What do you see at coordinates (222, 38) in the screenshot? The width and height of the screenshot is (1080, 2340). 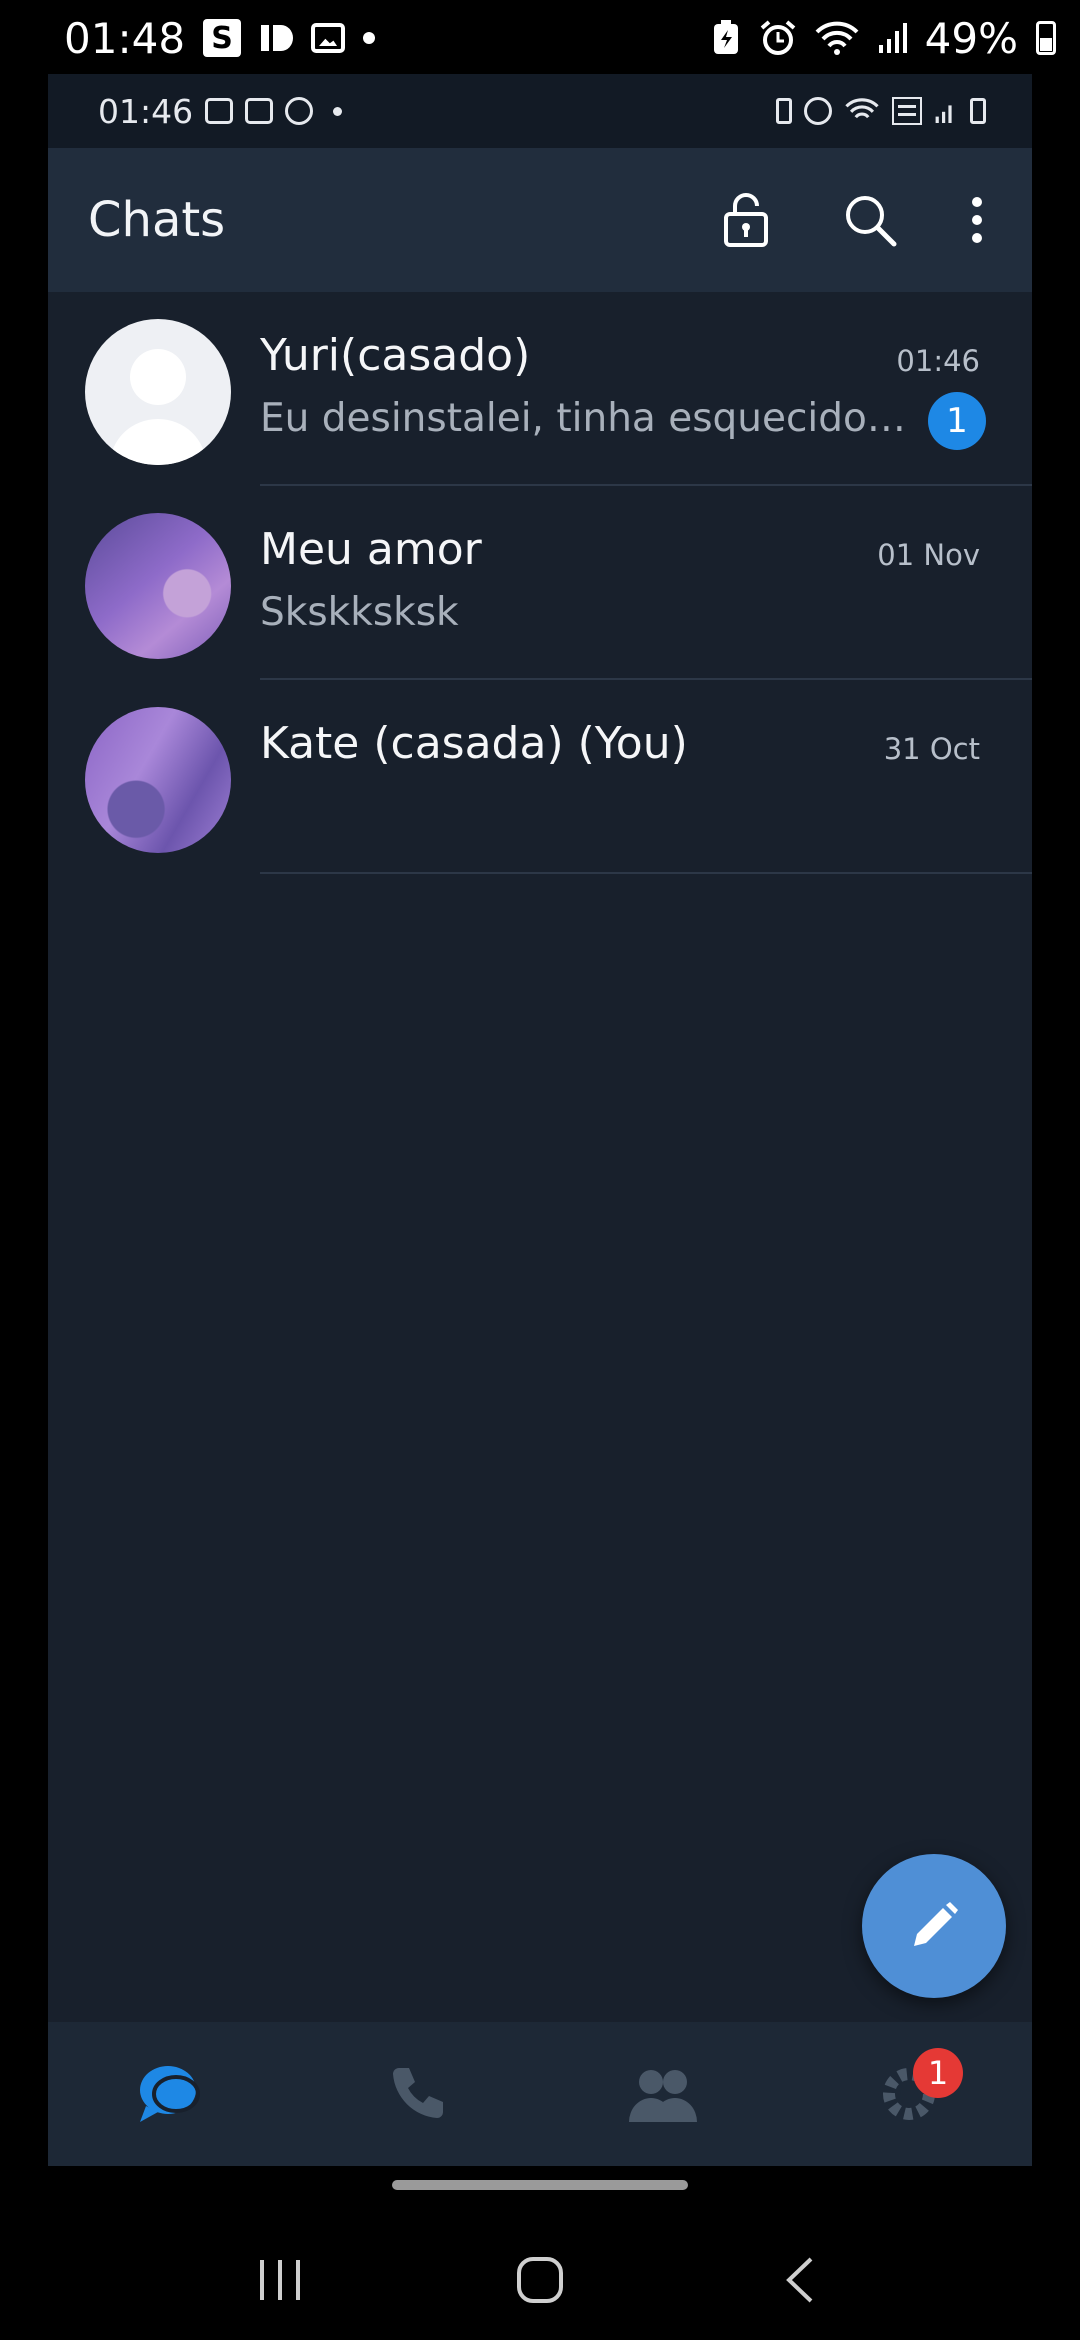 I see `s-app-icon: S` at bounding box center [222, 38].